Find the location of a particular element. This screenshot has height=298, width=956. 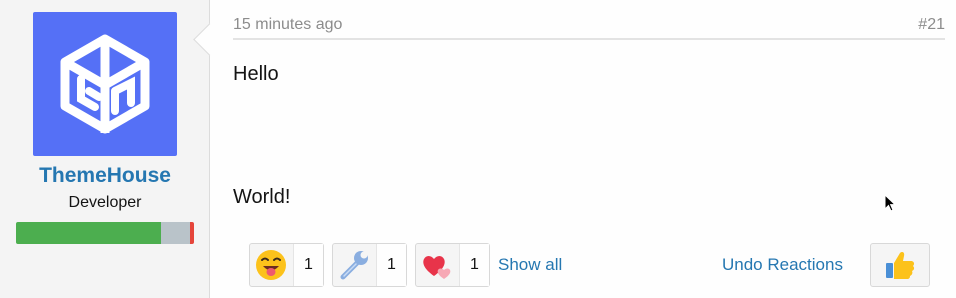

themehouse-logo-icon is located at coordinates (105, 84).